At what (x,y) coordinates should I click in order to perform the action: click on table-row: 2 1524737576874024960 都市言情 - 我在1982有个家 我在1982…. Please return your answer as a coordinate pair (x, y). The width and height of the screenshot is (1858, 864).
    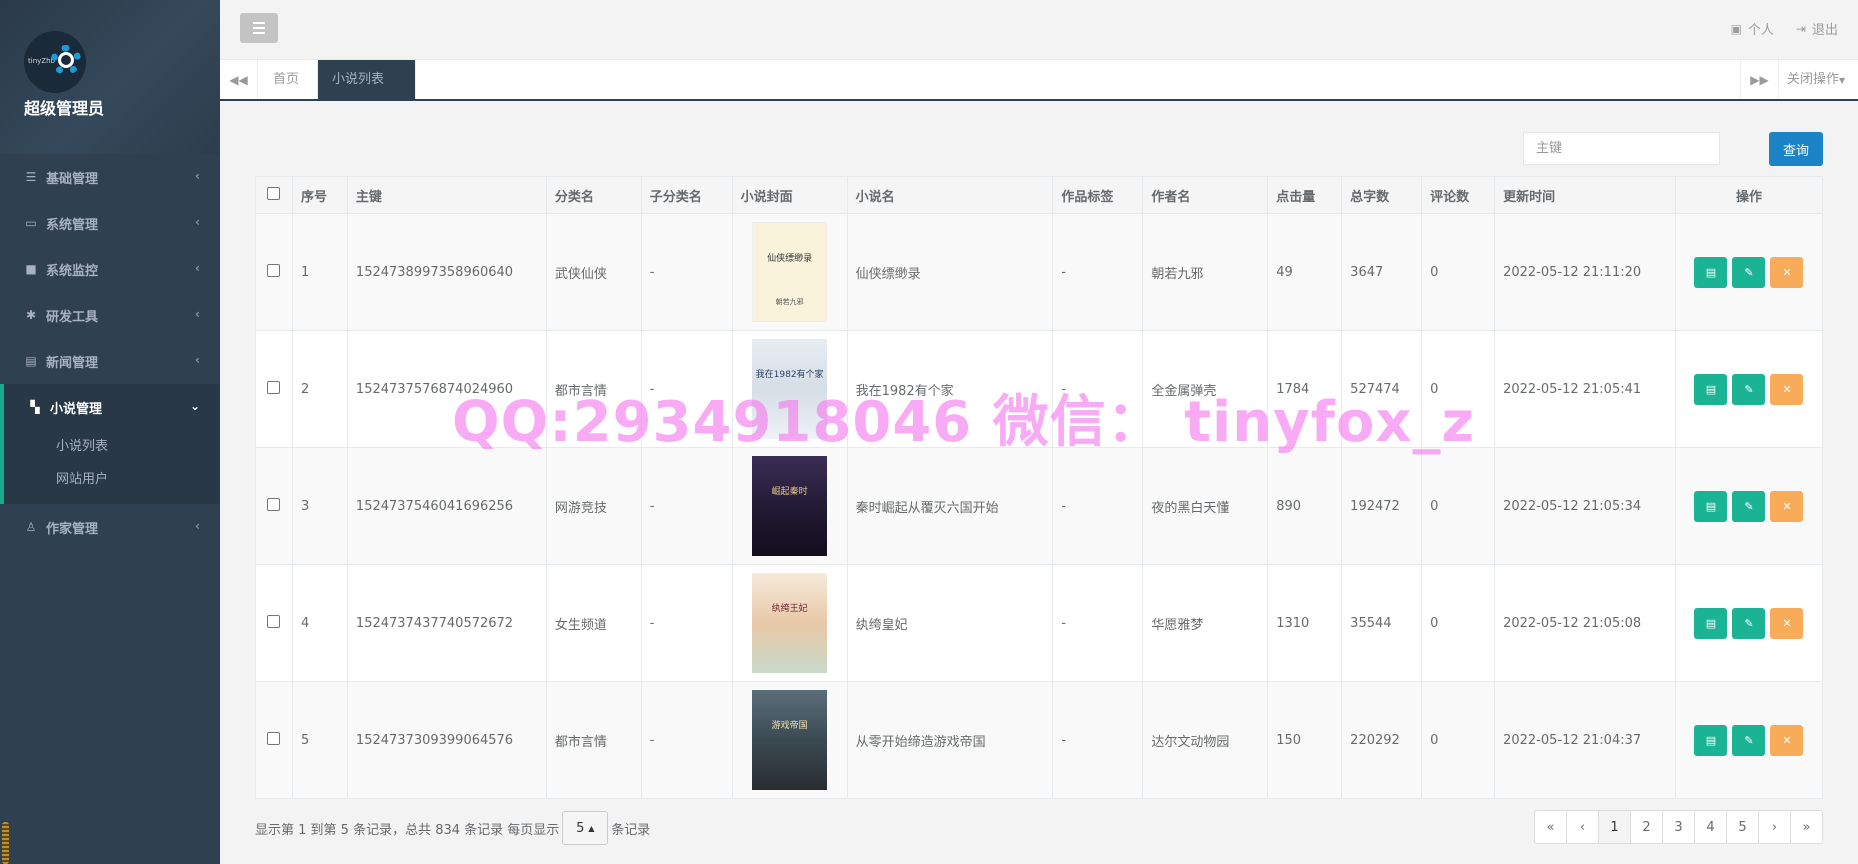
    Looking at the image, I should click on (1039, 389).